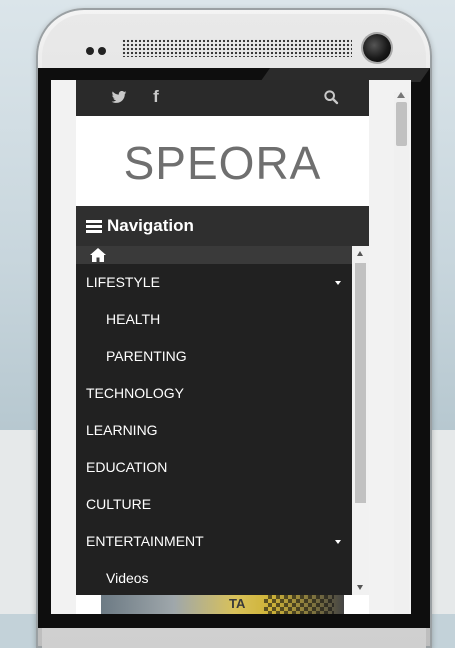 This screenshot has height=648, width=455. Describe the element at coordinates (237, 603) in the screenshot. I see `featured-image-text: TA` at that location.